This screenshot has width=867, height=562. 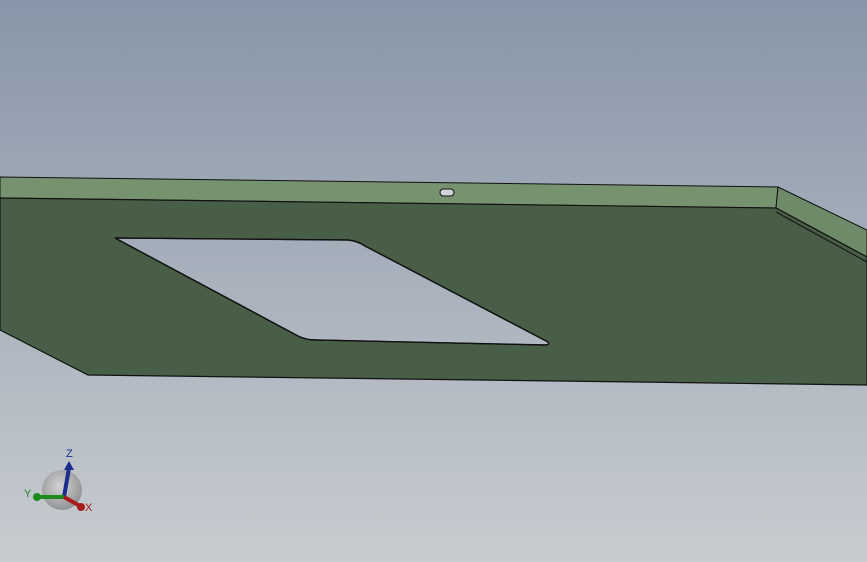 What do you see at coordinates (69, 454) in the screenshot?
I see `z-axis-label: Z` at bounding box center [69, 454].